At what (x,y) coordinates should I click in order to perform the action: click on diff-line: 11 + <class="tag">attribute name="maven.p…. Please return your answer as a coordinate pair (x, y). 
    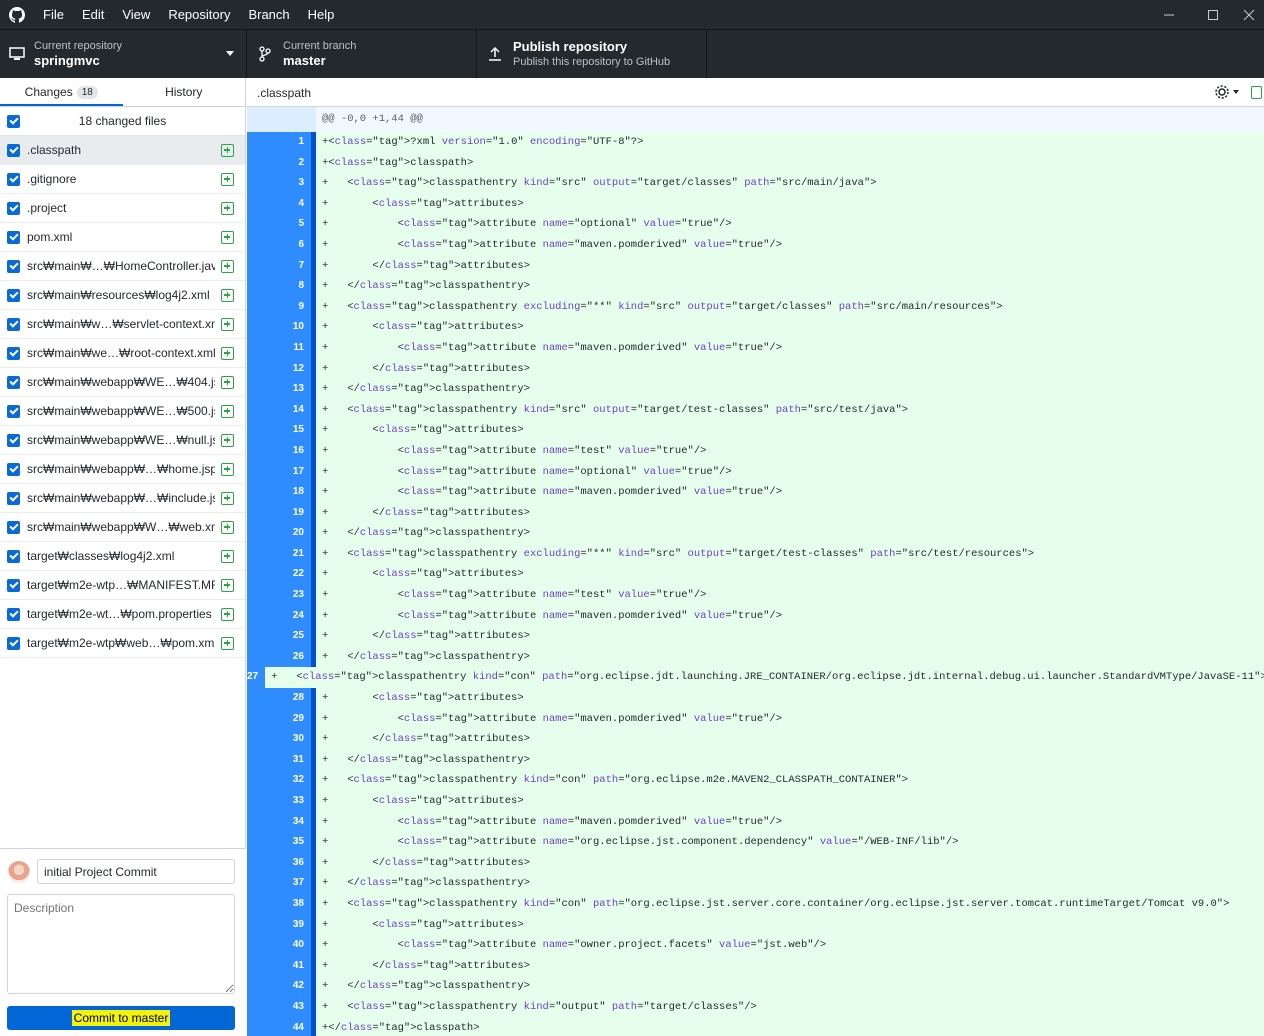
    Looking at the image, I should click on (755, 348).